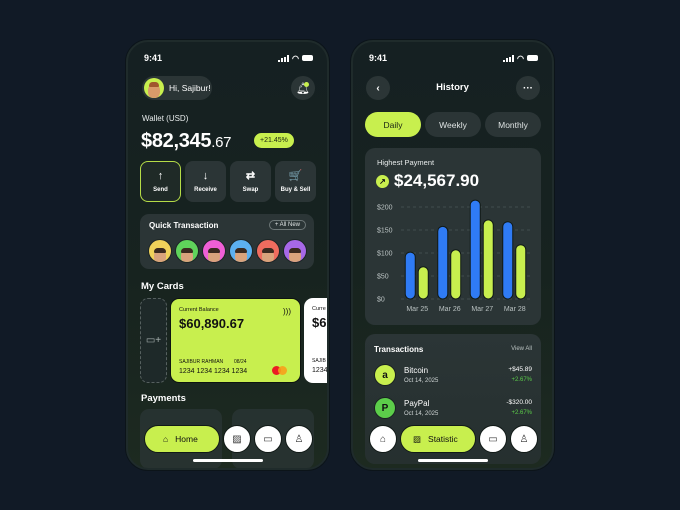  I want to click on nav-home: ⌂ Home, so click(182, 439).